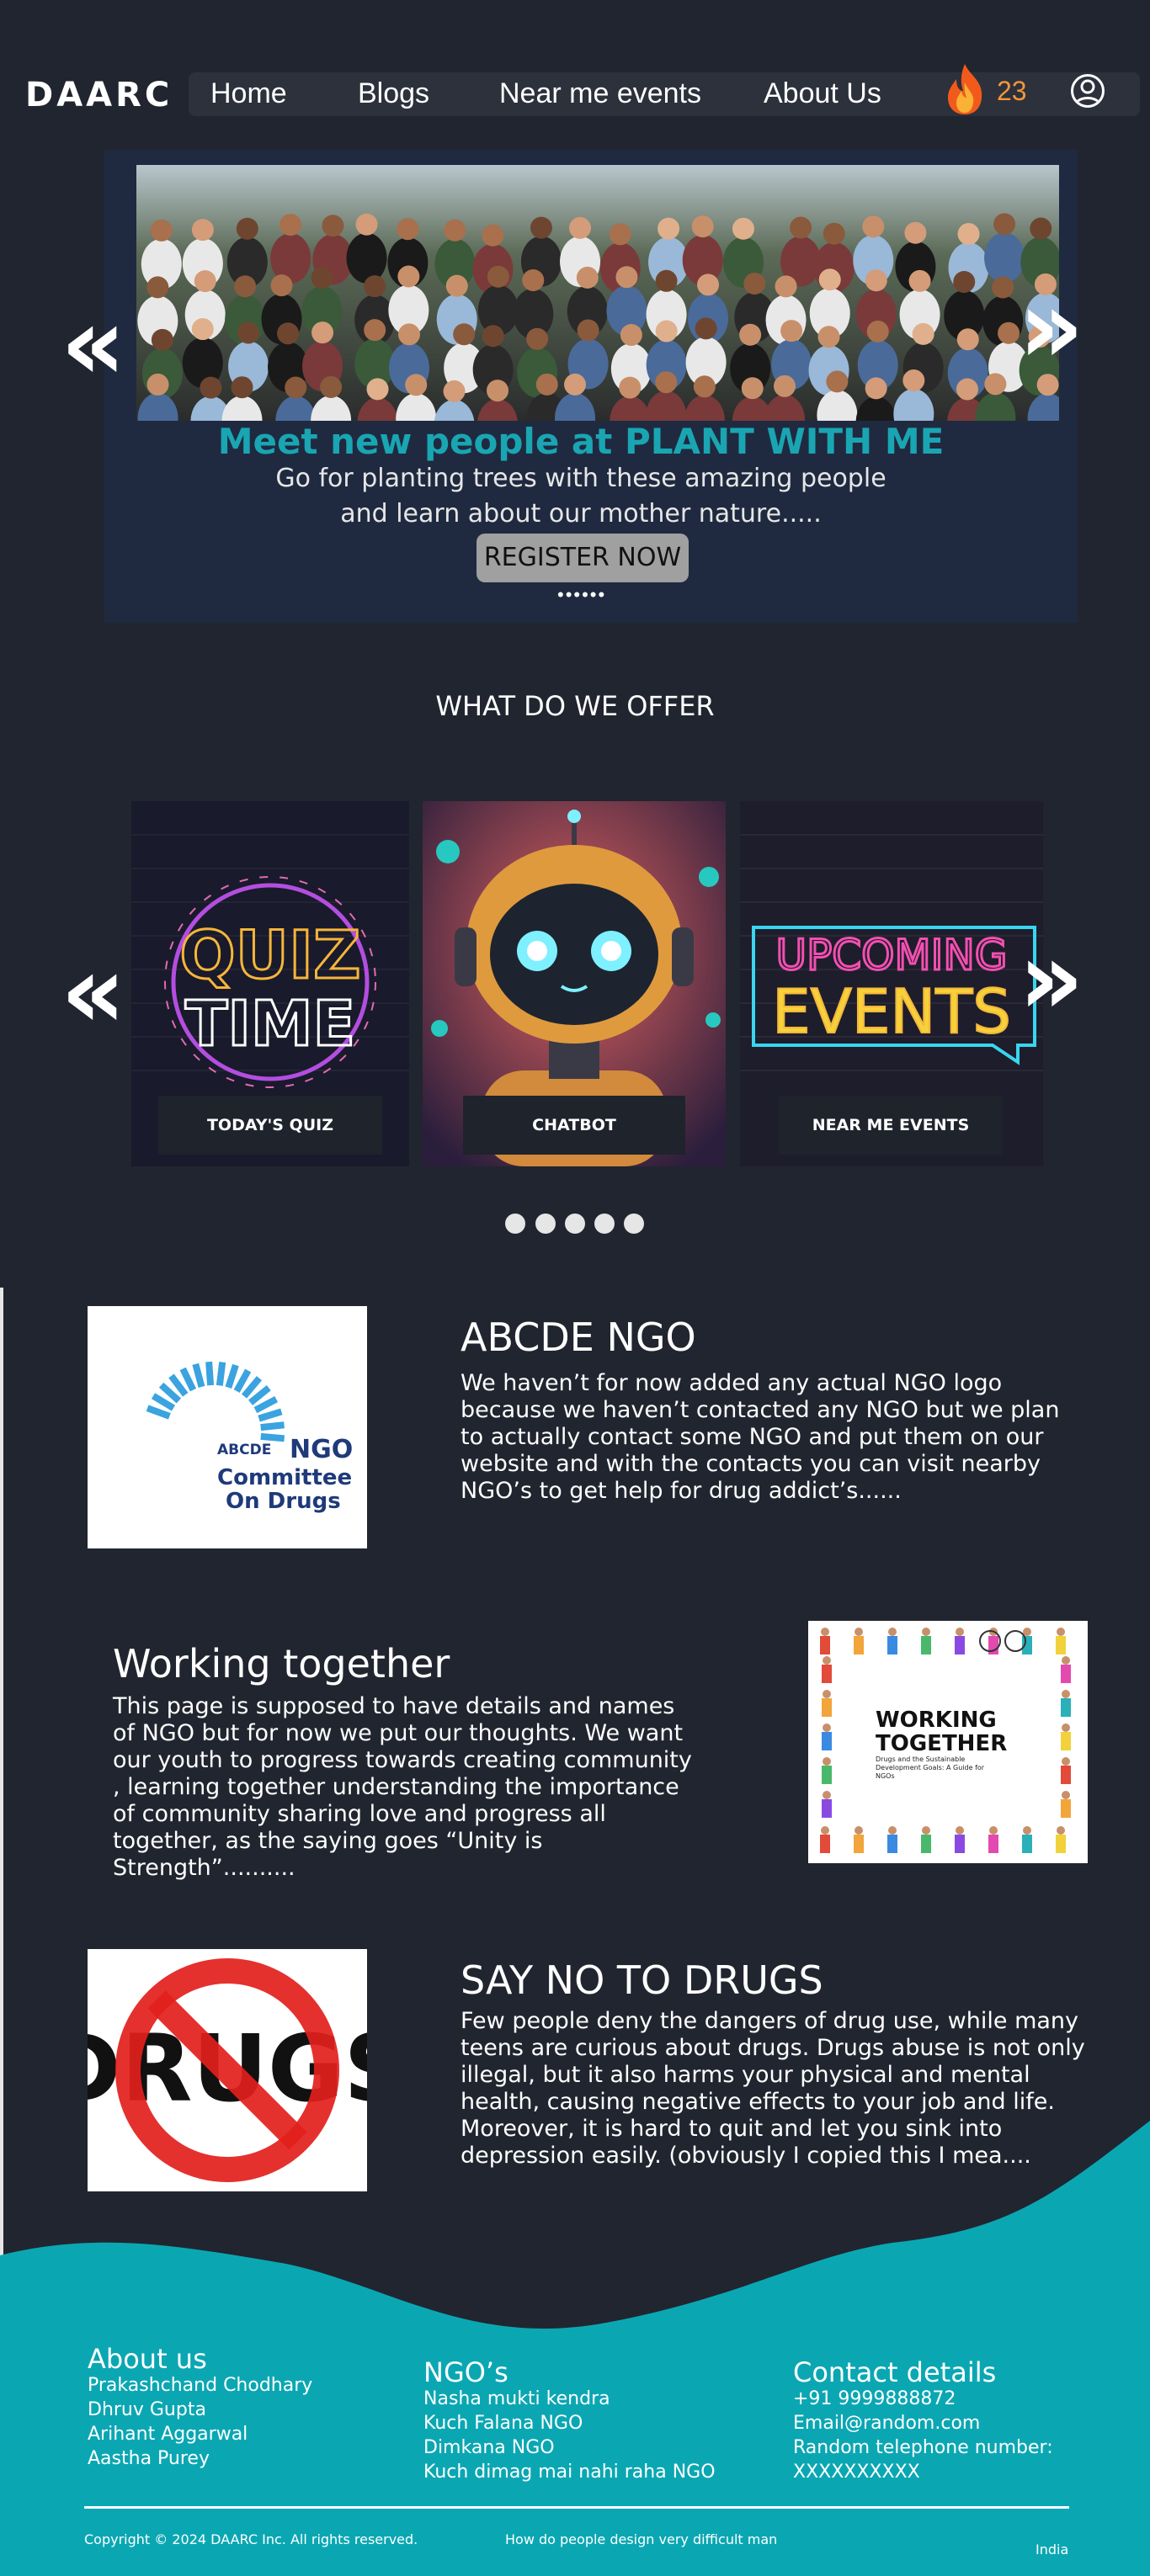 This screenshot has width=1150, height=2576. I want to click on logo-text-abcde: ABCDE, so click(244, 1450).